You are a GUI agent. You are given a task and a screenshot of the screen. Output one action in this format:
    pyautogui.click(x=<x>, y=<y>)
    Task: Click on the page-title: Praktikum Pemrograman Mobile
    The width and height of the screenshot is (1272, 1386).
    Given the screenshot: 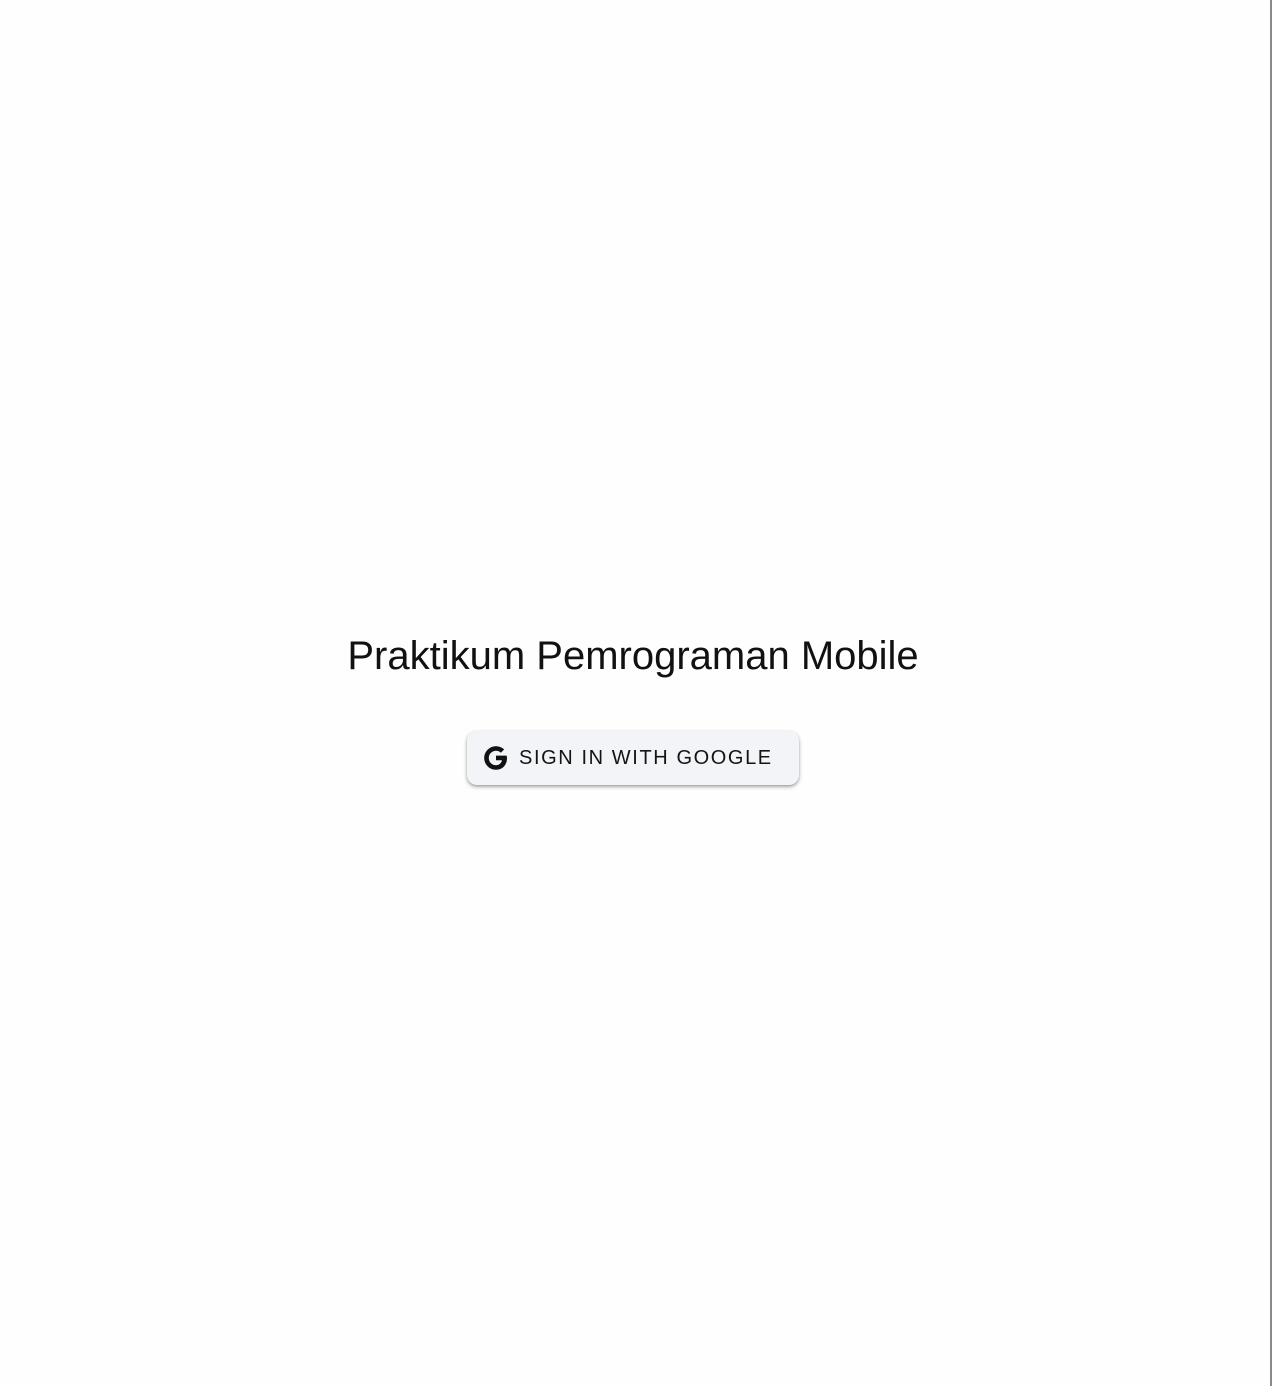 What is the action you would take?
    pyautogui.click(x=633, y=656)
    